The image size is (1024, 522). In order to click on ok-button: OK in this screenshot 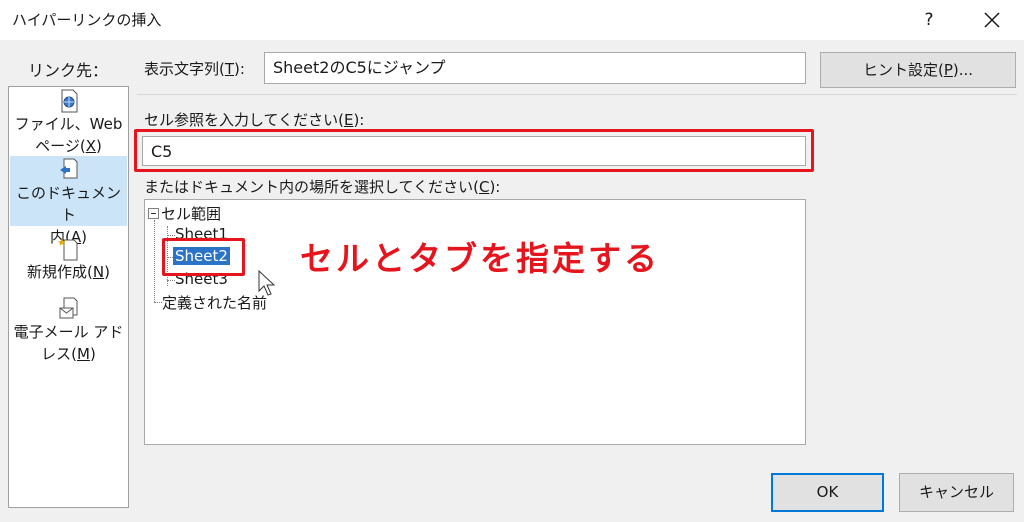, I will do `click(827, 492)`.